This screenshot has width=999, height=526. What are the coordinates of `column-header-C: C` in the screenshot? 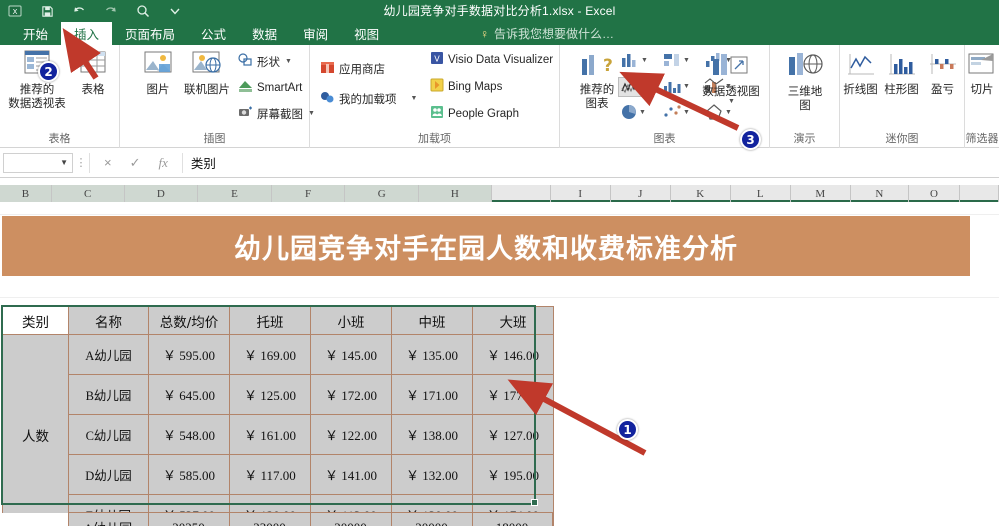 It's located at (88, 193).